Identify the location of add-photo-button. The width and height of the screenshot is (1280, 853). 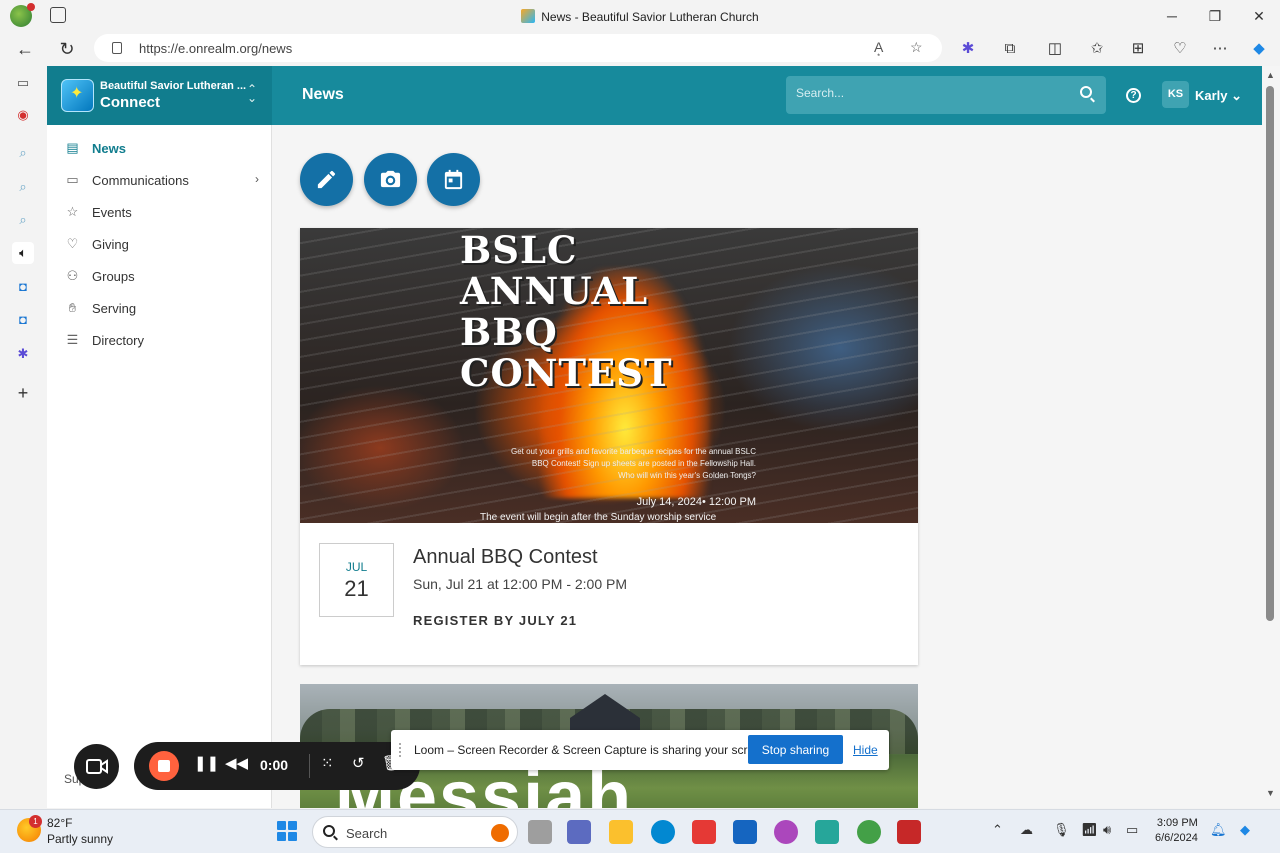
(390, 179).